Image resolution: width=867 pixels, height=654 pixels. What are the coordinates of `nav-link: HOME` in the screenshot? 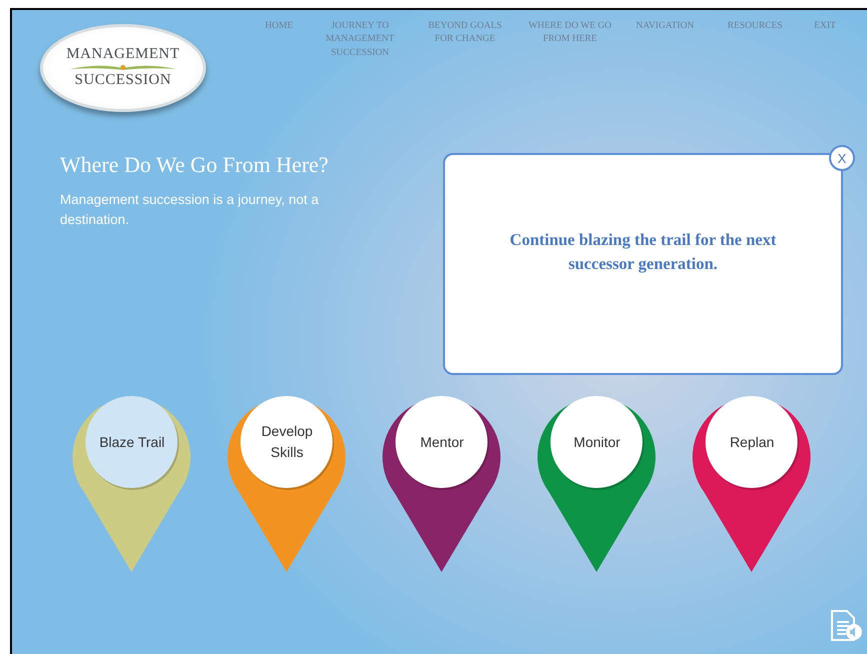 It's located at (279, 27).